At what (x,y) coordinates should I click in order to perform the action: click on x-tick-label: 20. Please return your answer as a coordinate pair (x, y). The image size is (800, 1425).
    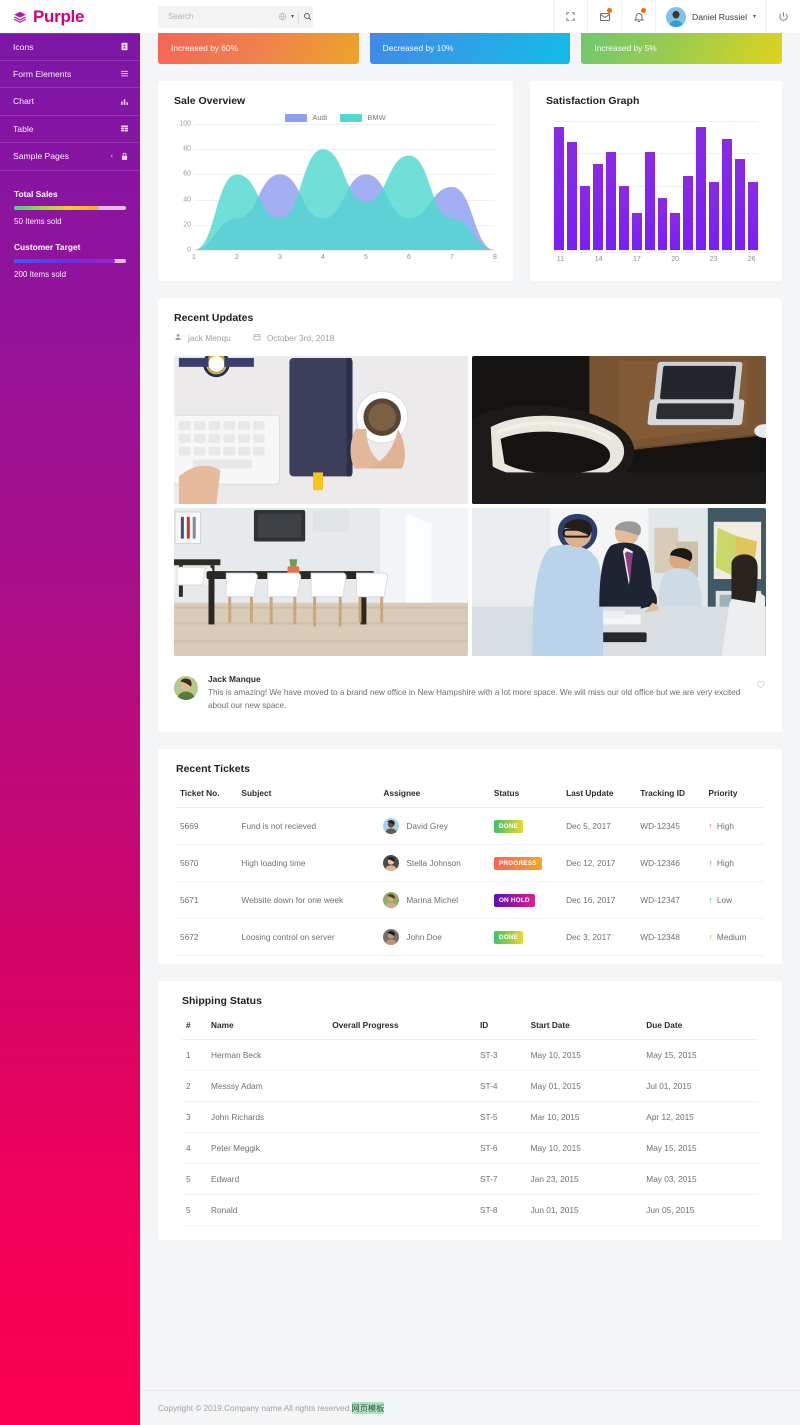
    Looking at the image, I should click on (675, 259).